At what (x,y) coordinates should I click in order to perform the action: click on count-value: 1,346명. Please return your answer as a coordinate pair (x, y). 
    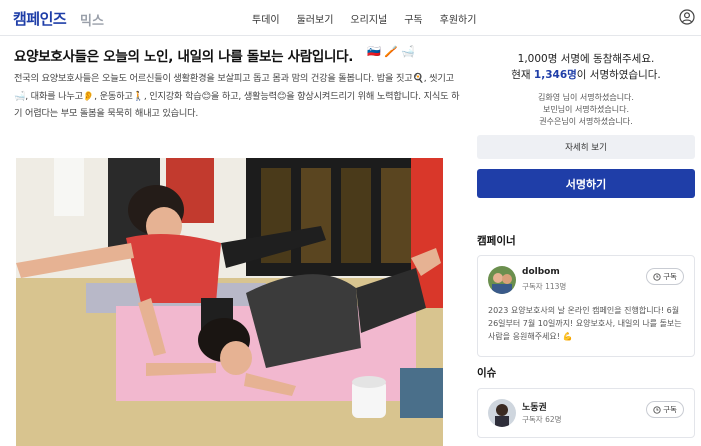
    Looking at the image, I should click on (555, 75).